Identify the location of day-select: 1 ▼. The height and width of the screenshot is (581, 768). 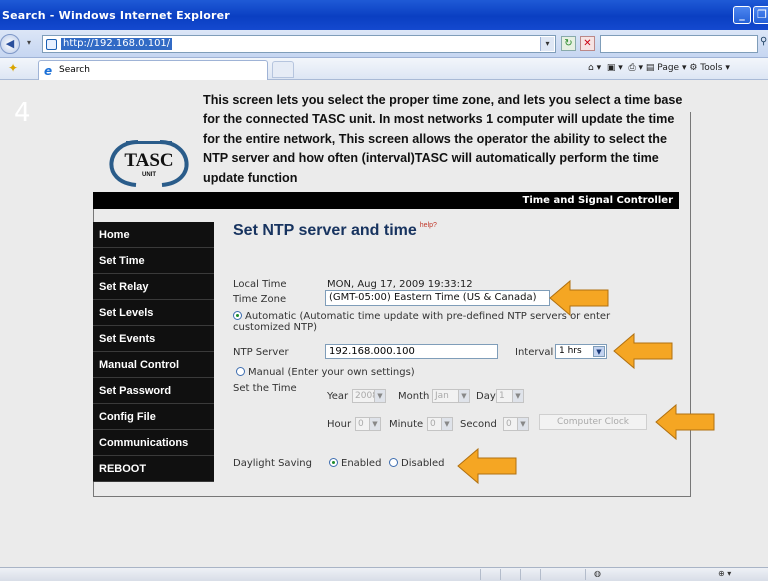
(510, 396).